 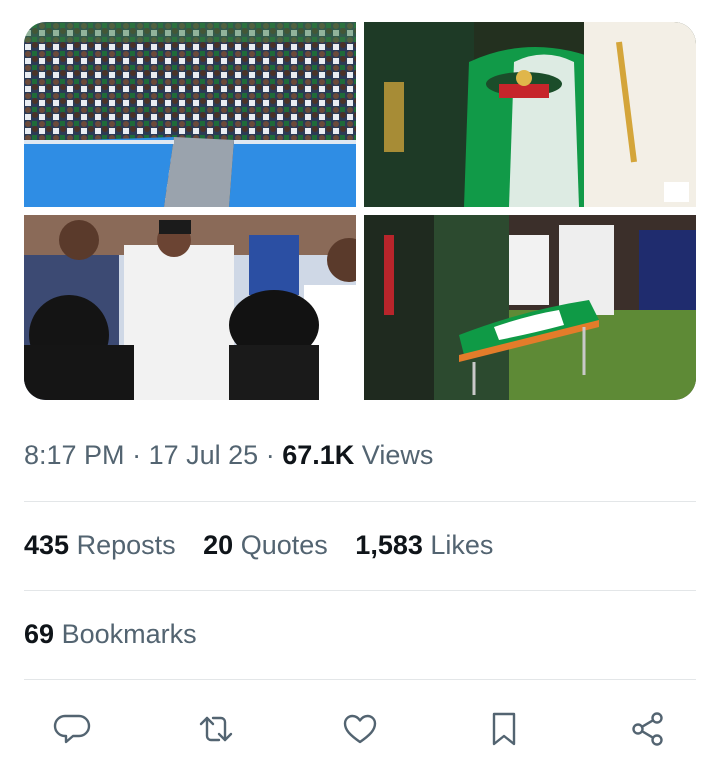 I want to click on likes-count: 1,583, so click(x=389, y=545).